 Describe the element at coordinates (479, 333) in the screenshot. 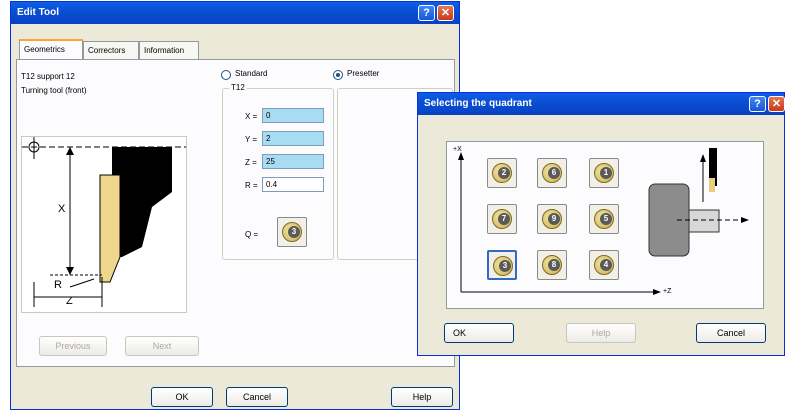

I see `quadrant-ok-button: OK` at that location.